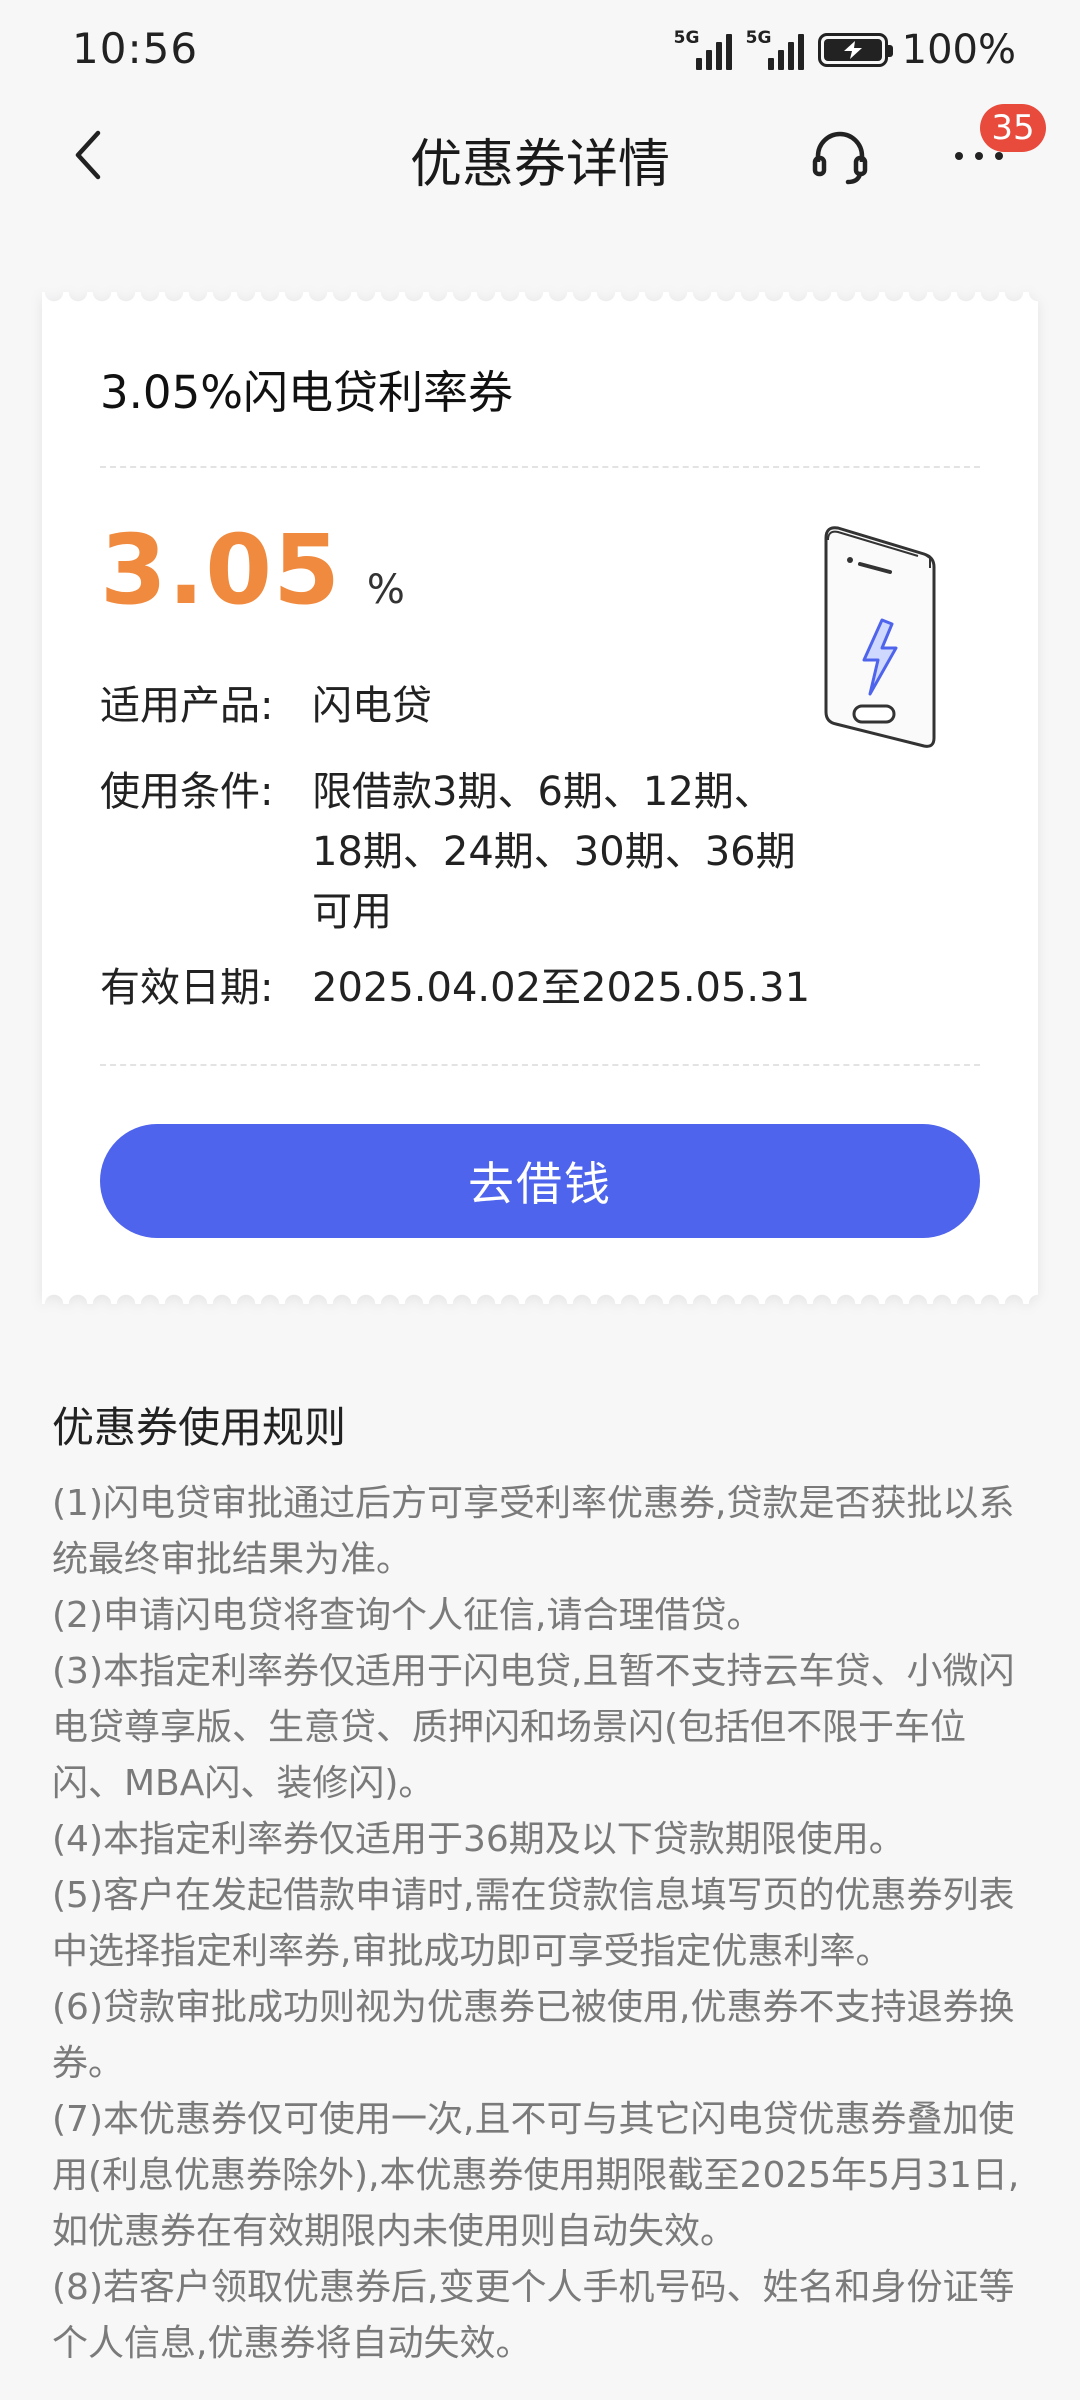 This screenshot has height=2400, width=1080. Describe the element at coordinates (686, 38) in the screenshot. I see `network-type-label: 5G` at that location.